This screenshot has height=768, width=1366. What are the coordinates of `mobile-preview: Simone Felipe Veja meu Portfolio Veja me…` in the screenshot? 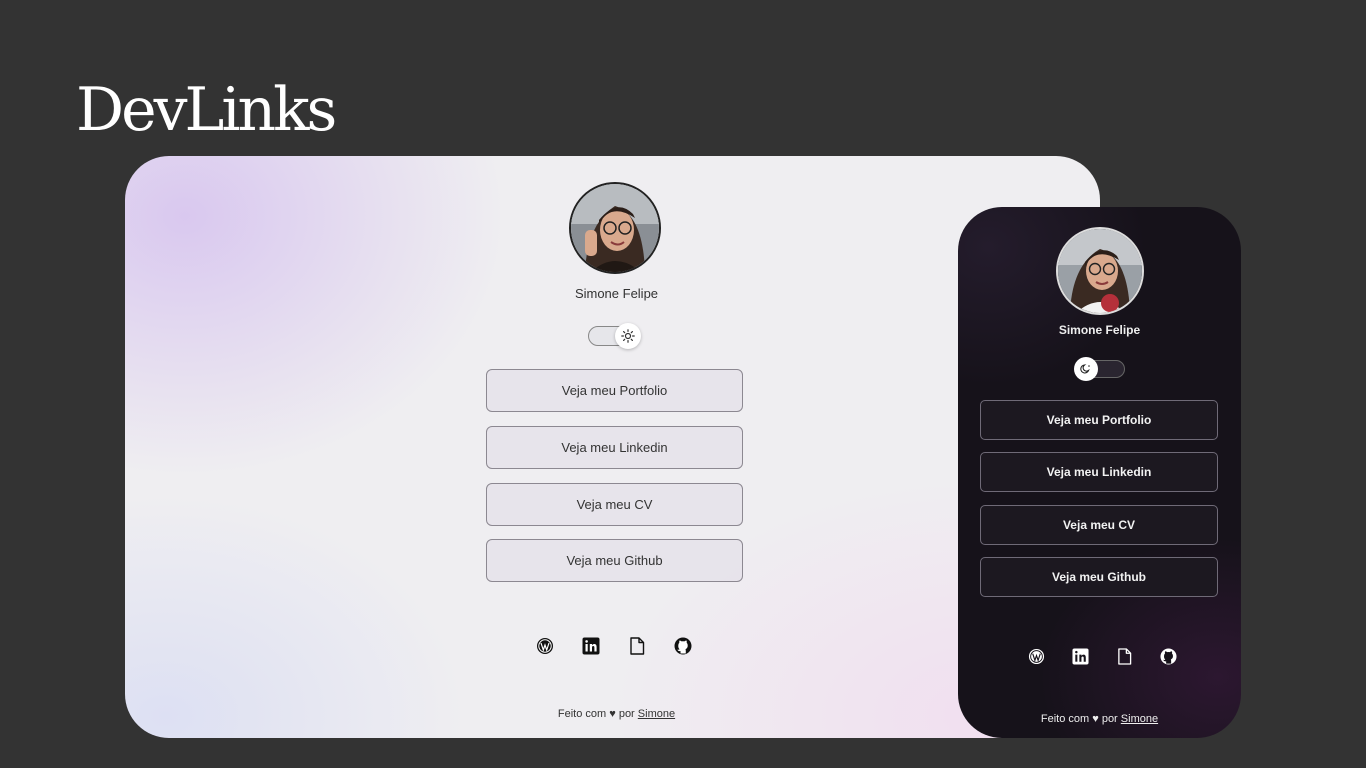 It's located at (1099, 472).